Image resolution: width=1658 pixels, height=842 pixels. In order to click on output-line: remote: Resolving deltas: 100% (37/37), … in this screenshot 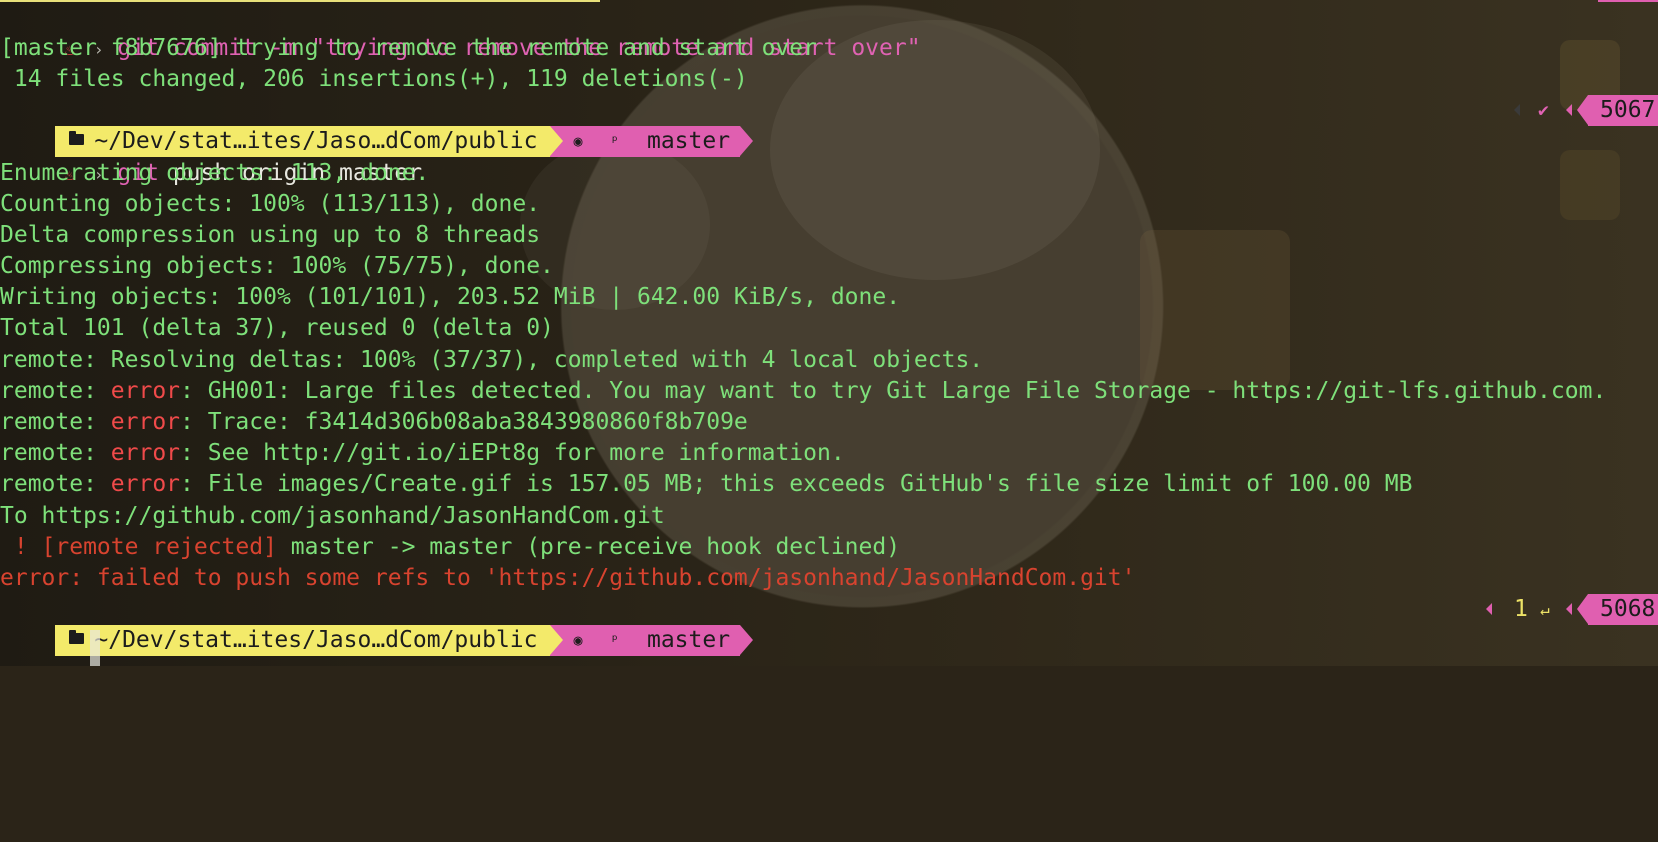, I will do `click(492, 360)`.